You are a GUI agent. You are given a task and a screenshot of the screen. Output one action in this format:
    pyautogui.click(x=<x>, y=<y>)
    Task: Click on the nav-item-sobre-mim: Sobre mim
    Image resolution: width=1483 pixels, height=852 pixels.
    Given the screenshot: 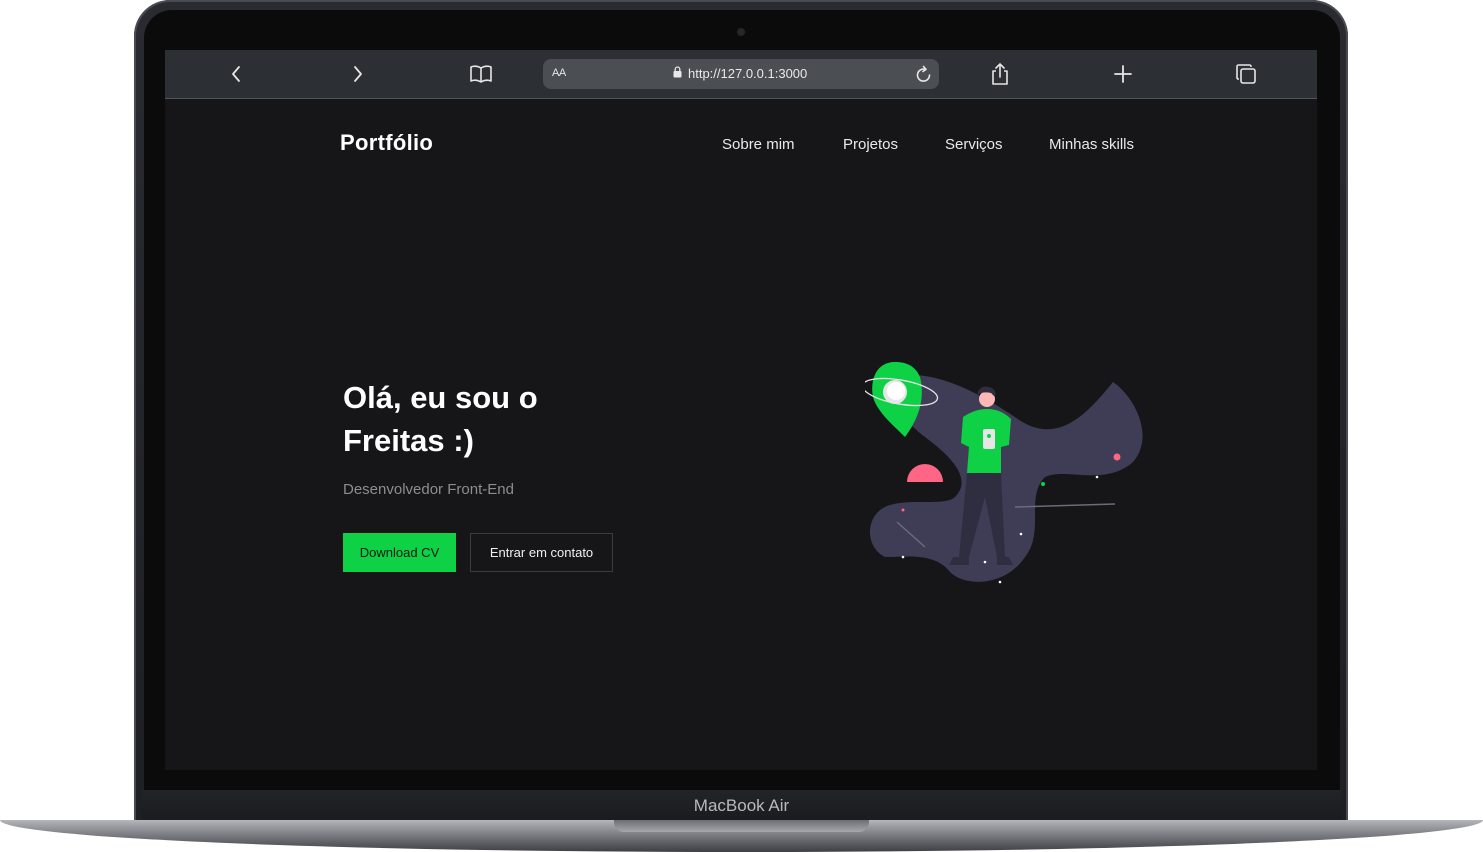 What is the action you would take?
    pyautogui.click(x=758, y=144)
    